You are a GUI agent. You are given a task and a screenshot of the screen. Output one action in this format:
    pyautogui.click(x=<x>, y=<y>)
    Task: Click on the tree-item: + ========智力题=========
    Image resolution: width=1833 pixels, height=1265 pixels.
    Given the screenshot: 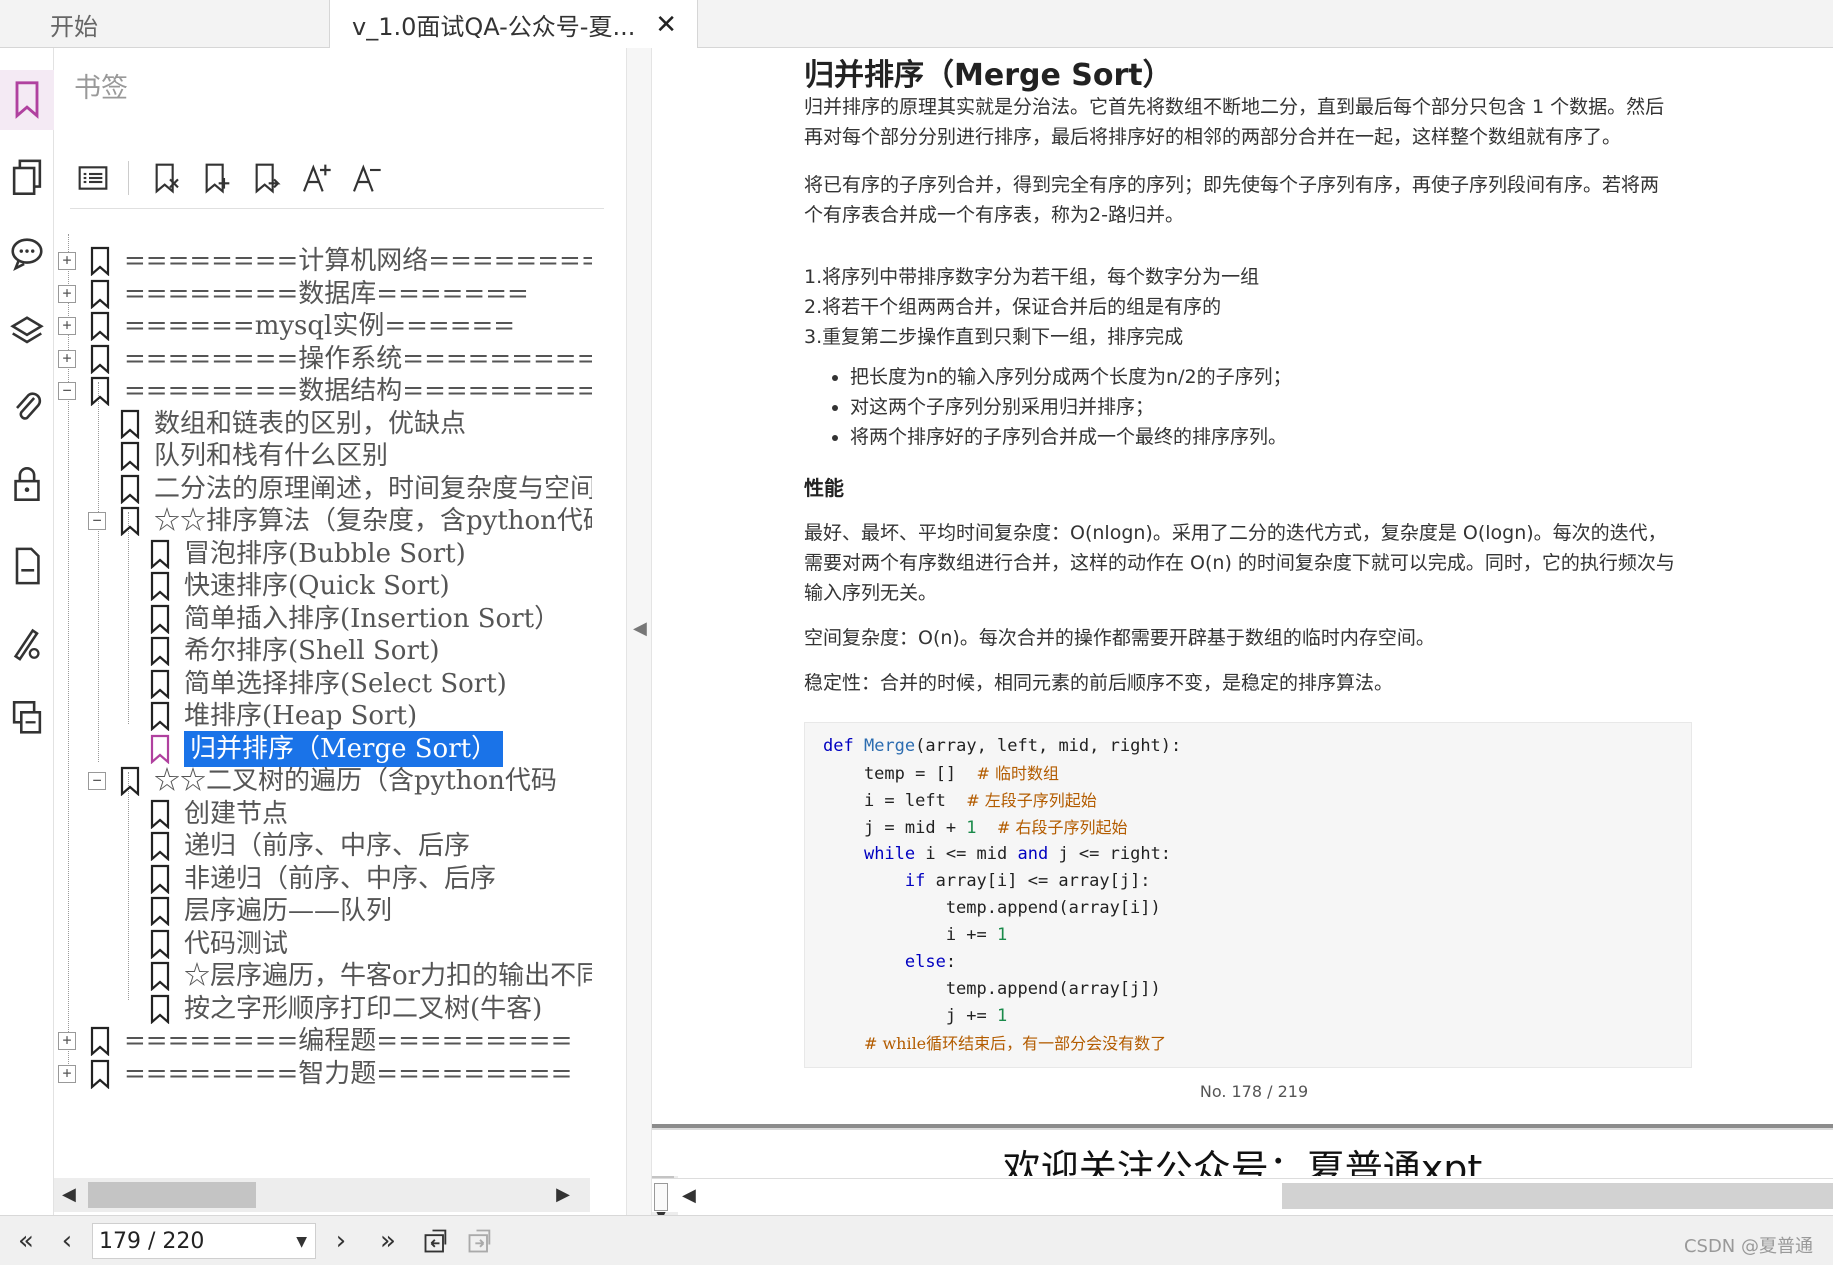 What is the action you would take?
    pyautogui.click(x=315, y=1074)
    